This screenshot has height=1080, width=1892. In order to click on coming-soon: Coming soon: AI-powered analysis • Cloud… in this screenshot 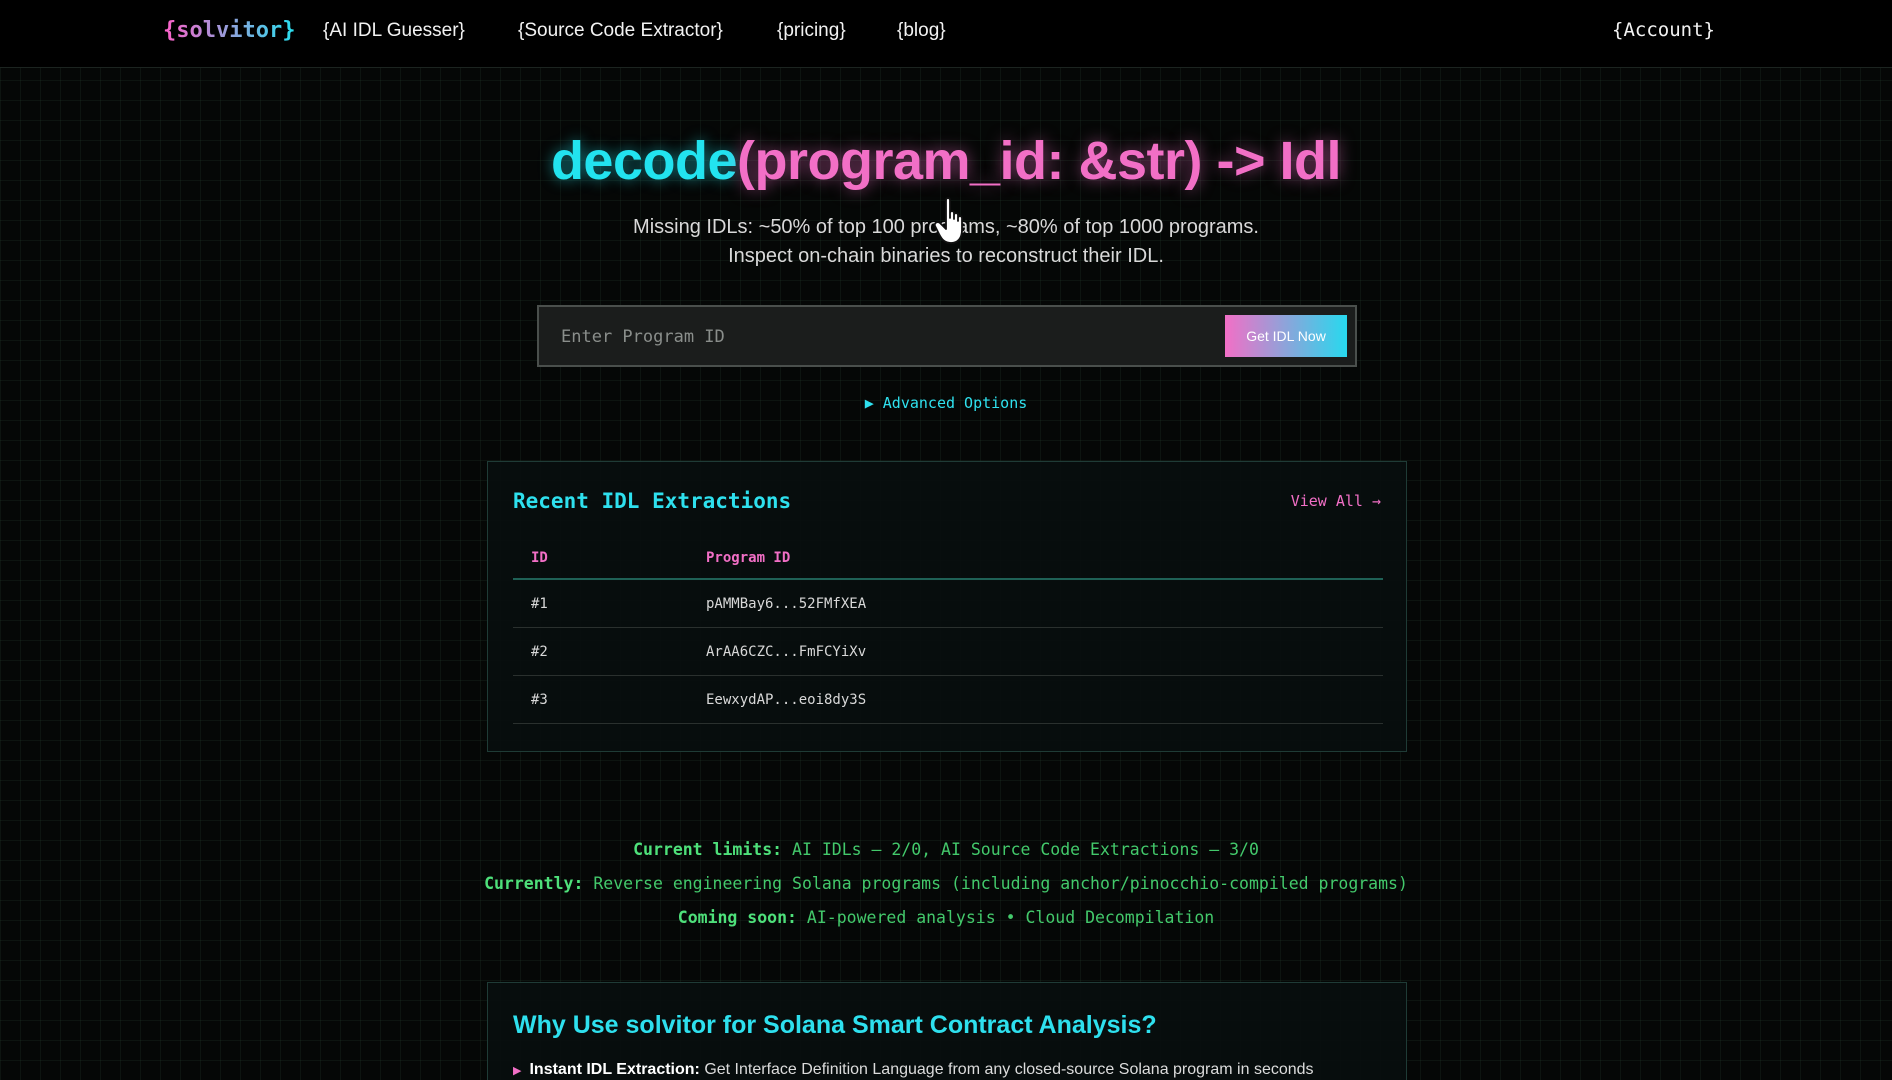, I will do `click(946, 917)`.